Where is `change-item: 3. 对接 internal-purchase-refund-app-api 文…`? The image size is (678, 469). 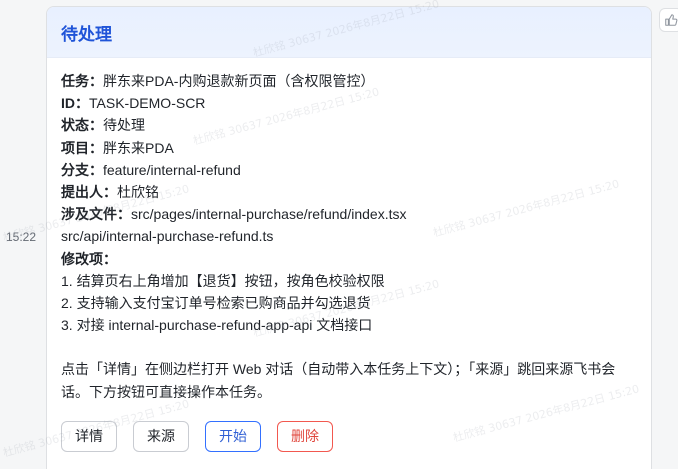 change-item: 3. 对接 internal-purchase-refund-app-api 文… is located at coordinates (217, 325).